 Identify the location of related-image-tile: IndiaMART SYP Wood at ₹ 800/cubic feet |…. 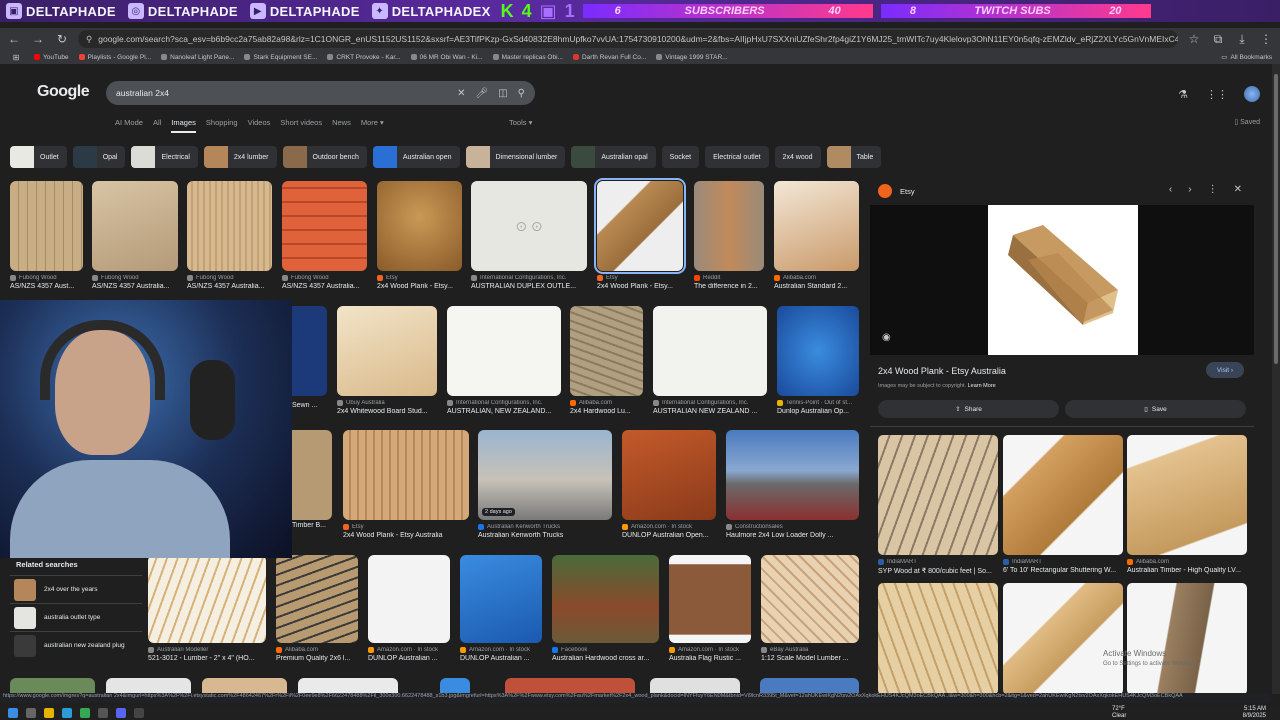
(938, 505).